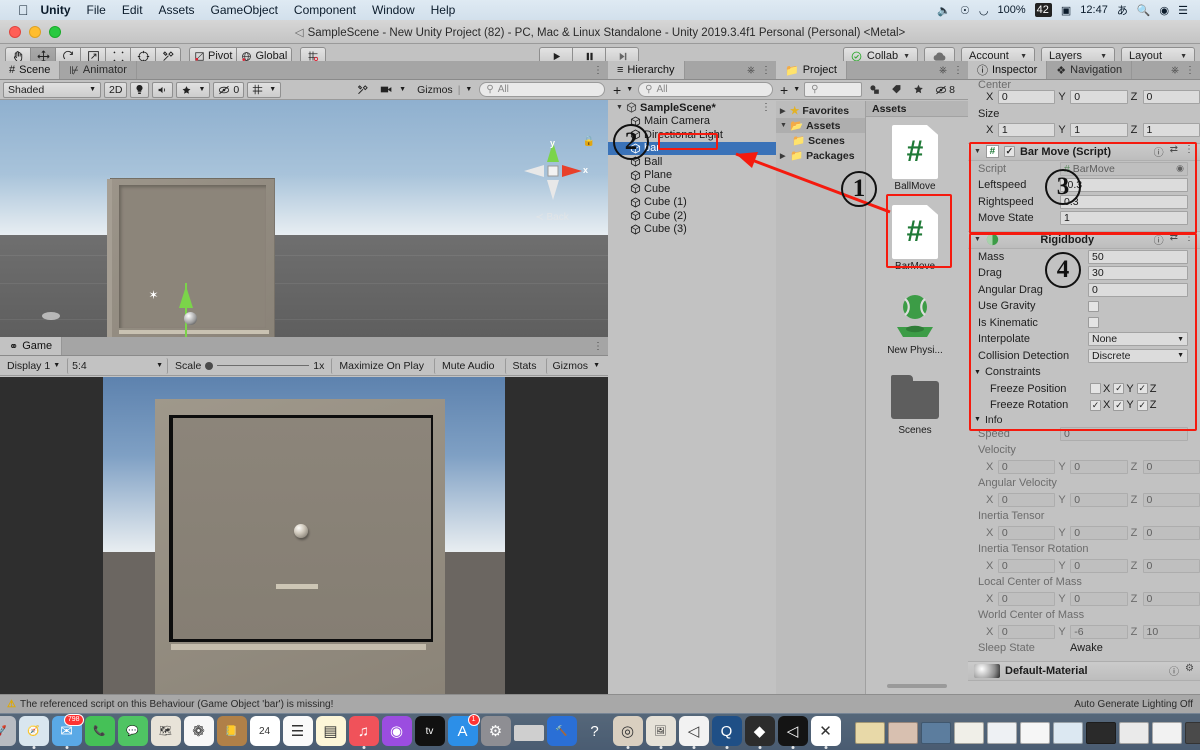 The height and width of the screenshot is (750, 1200). I want to click on siri-icon: ◉, so click(1165, 10).